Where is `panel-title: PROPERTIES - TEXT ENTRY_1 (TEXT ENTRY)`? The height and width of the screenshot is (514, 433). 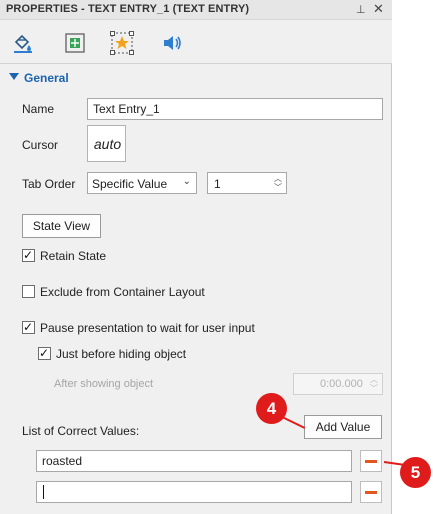
panel-title: PROPERTIES - TEXT ENTRY_1 (TEXT ENTRY) is located at coordinates (128, 9).